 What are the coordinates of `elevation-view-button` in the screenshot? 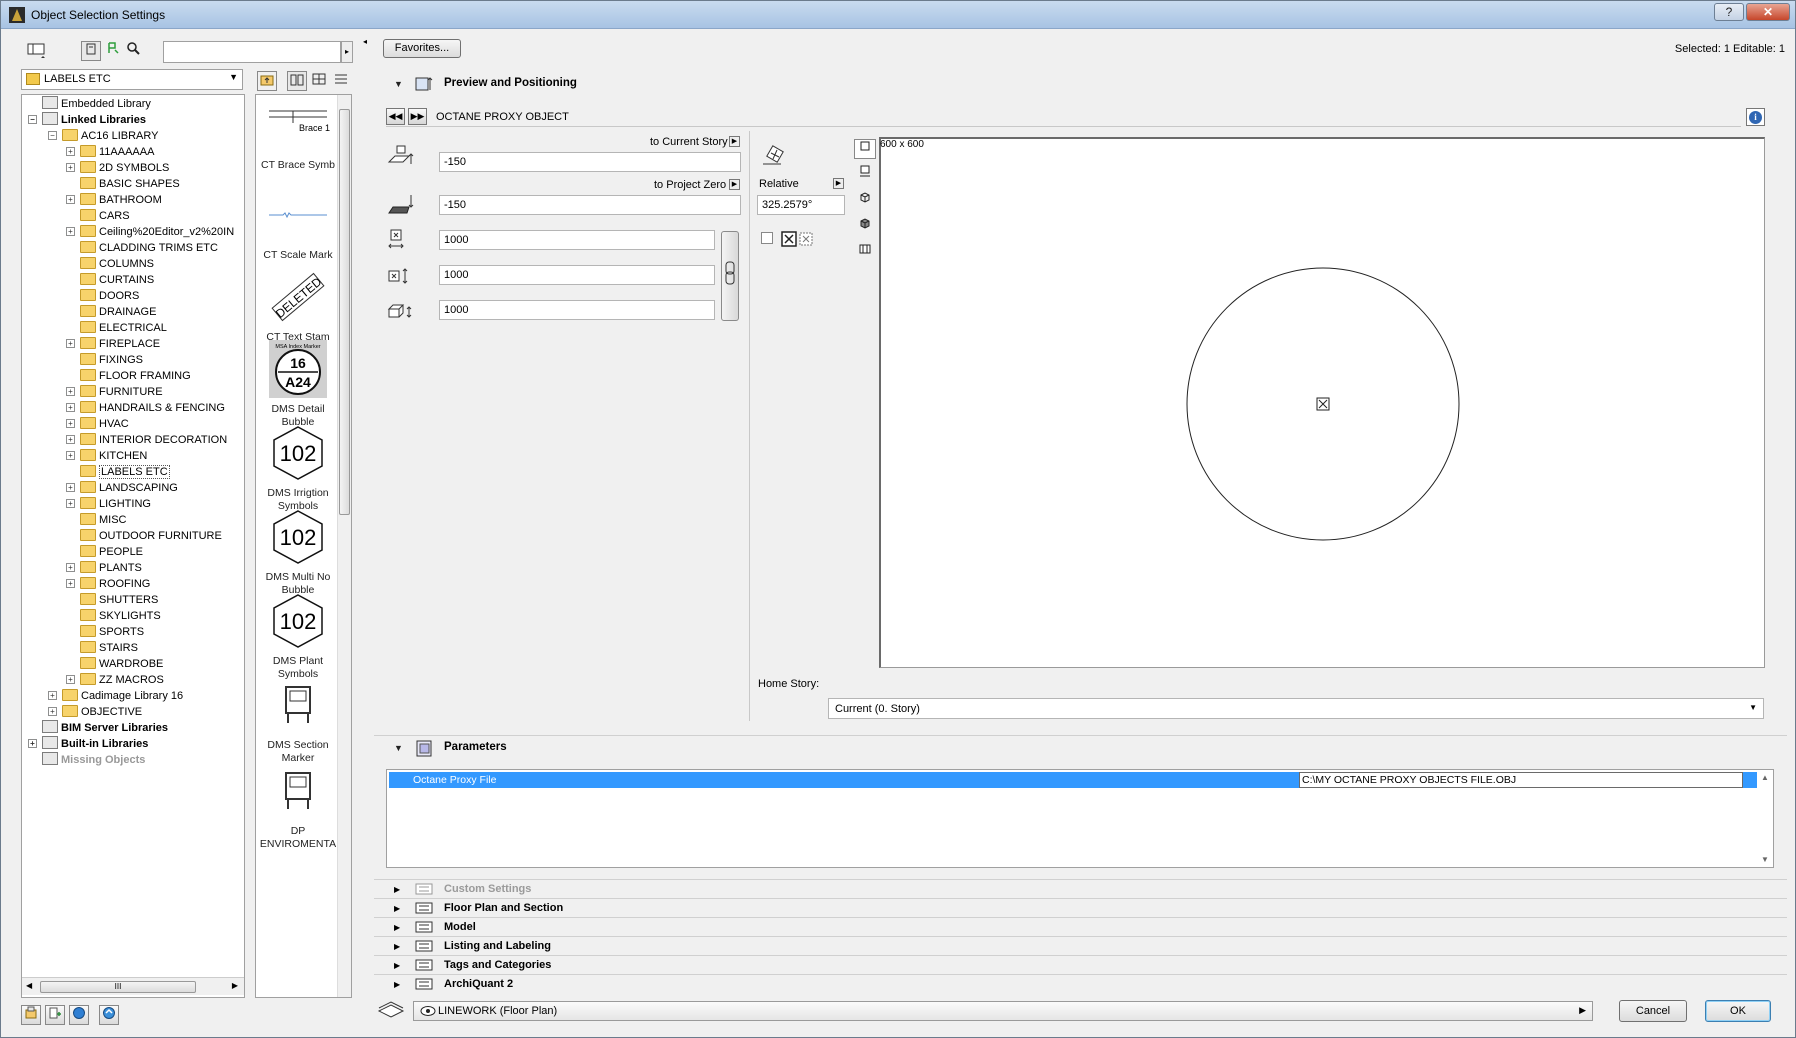 It's located at (865, 253).